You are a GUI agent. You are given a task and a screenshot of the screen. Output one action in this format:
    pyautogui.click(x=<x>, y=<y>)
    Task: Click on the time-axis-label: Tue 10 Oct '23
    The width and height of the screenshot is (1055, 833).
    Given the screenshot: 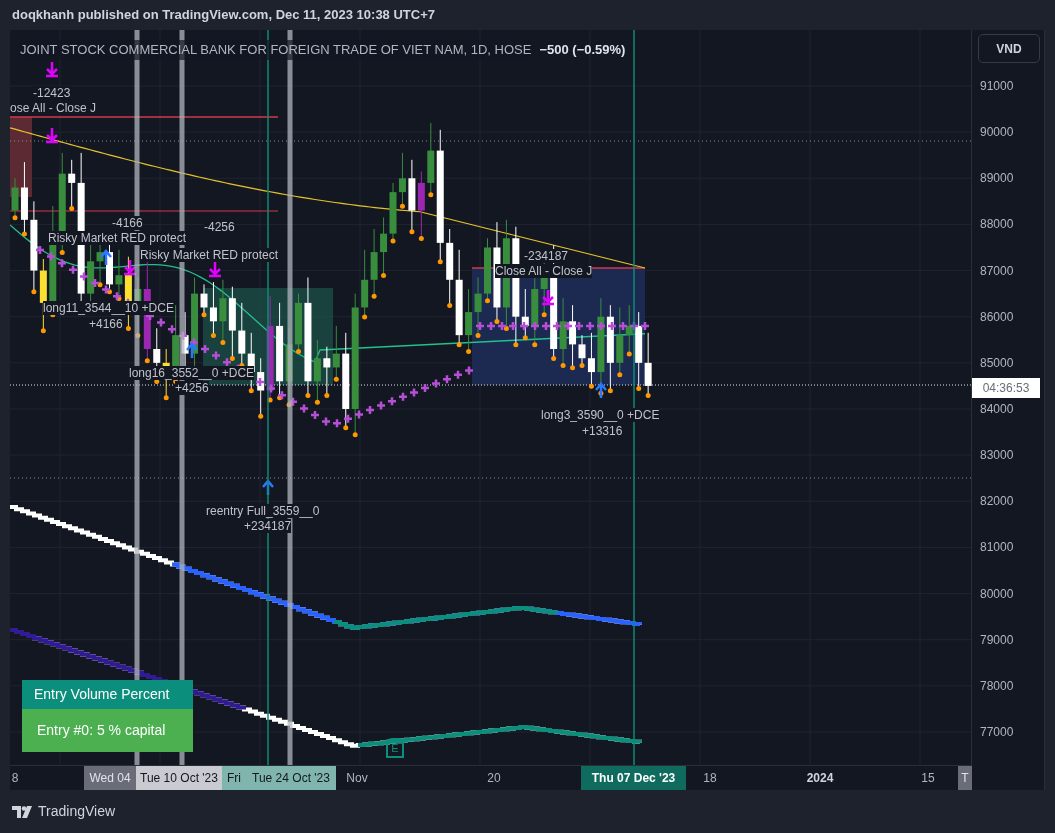 What is the action you would take?
    pyautogui.click(x=179, y=778)
    